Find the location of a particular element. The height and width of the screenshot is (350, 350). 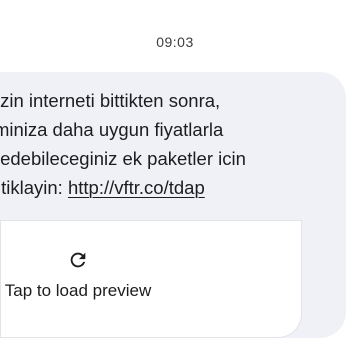

message-timestamp: 09:03 is located at coordinates (175, 42).